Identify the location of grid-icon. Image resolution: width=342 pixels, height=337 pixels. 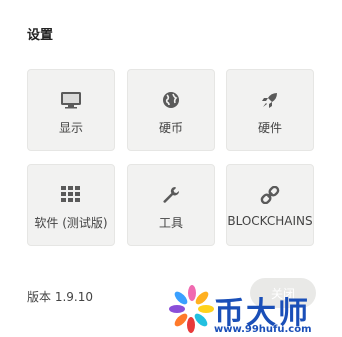
(71, 195).